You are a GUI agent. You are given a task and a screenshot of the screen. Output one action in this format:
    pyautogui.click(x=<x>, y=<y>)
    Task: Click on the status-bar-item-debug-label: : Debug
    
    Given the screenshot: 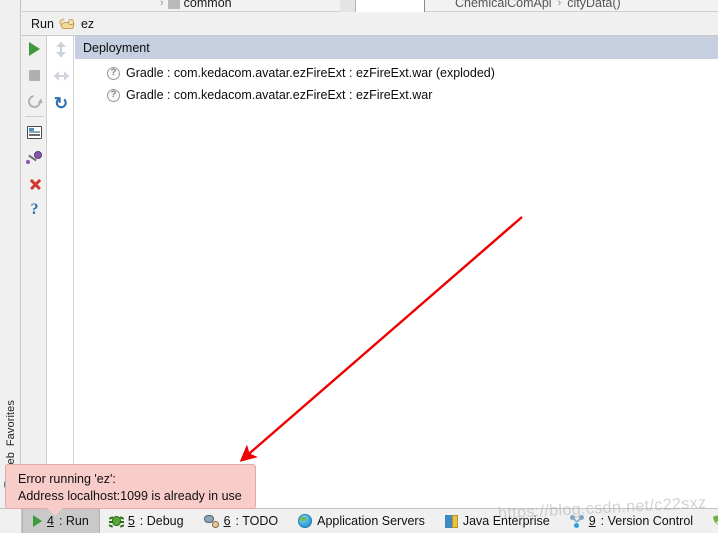 What is the action you would take?
    pyautogui.click(x=161, y=521)
    